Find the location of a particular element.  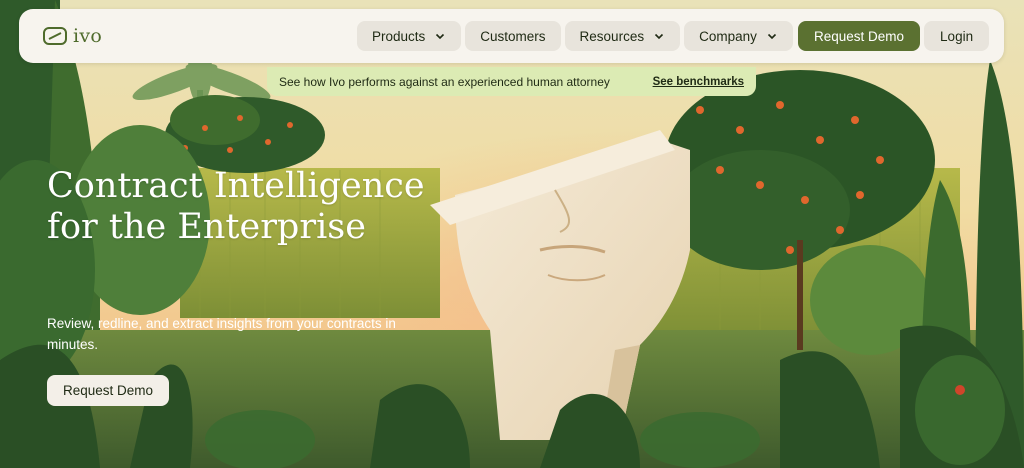

logo-mark-icon is located at coordinates (55, 36).